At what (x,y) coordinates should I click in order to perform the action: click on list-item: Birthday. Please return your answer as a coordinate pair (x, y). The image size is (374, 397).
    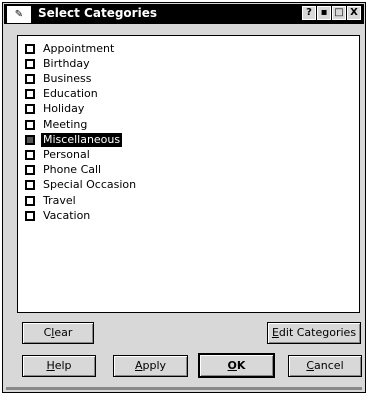
    Looking at the image, I should click on (58, 63).